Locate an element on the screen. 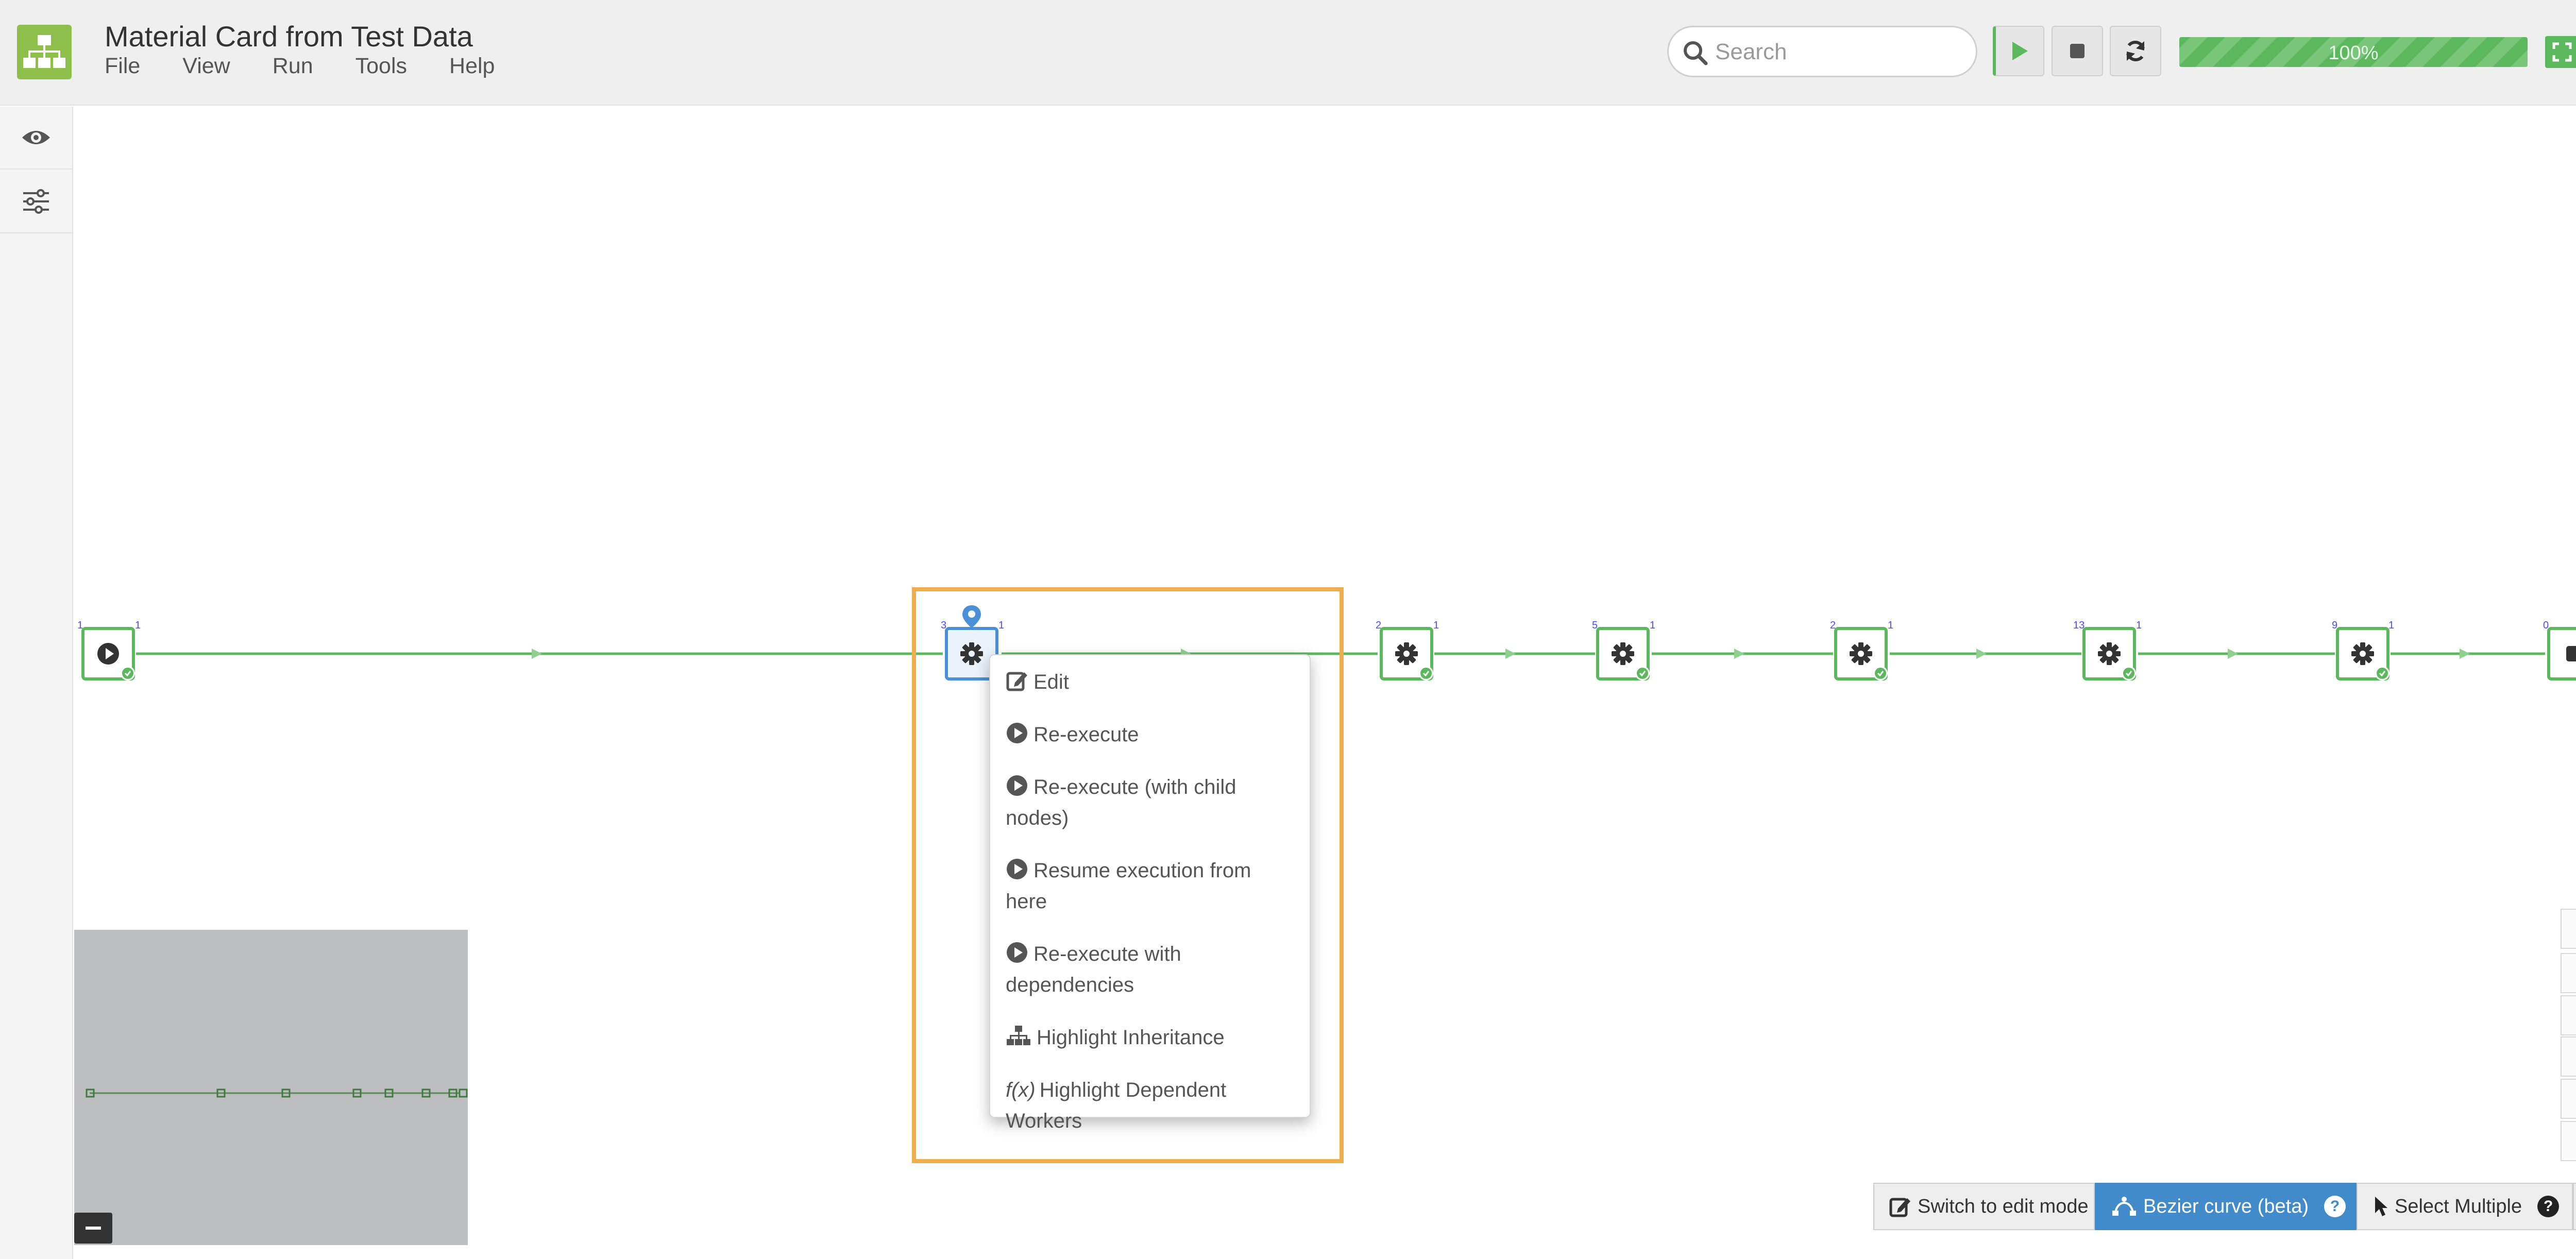  node-input-count: 9 is located at coordinates (2335, 625).